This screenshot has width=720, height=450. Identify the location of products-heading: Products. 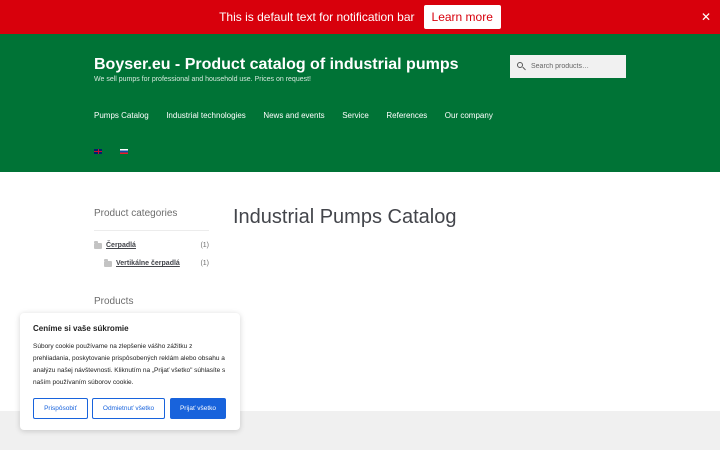
(114, 301).